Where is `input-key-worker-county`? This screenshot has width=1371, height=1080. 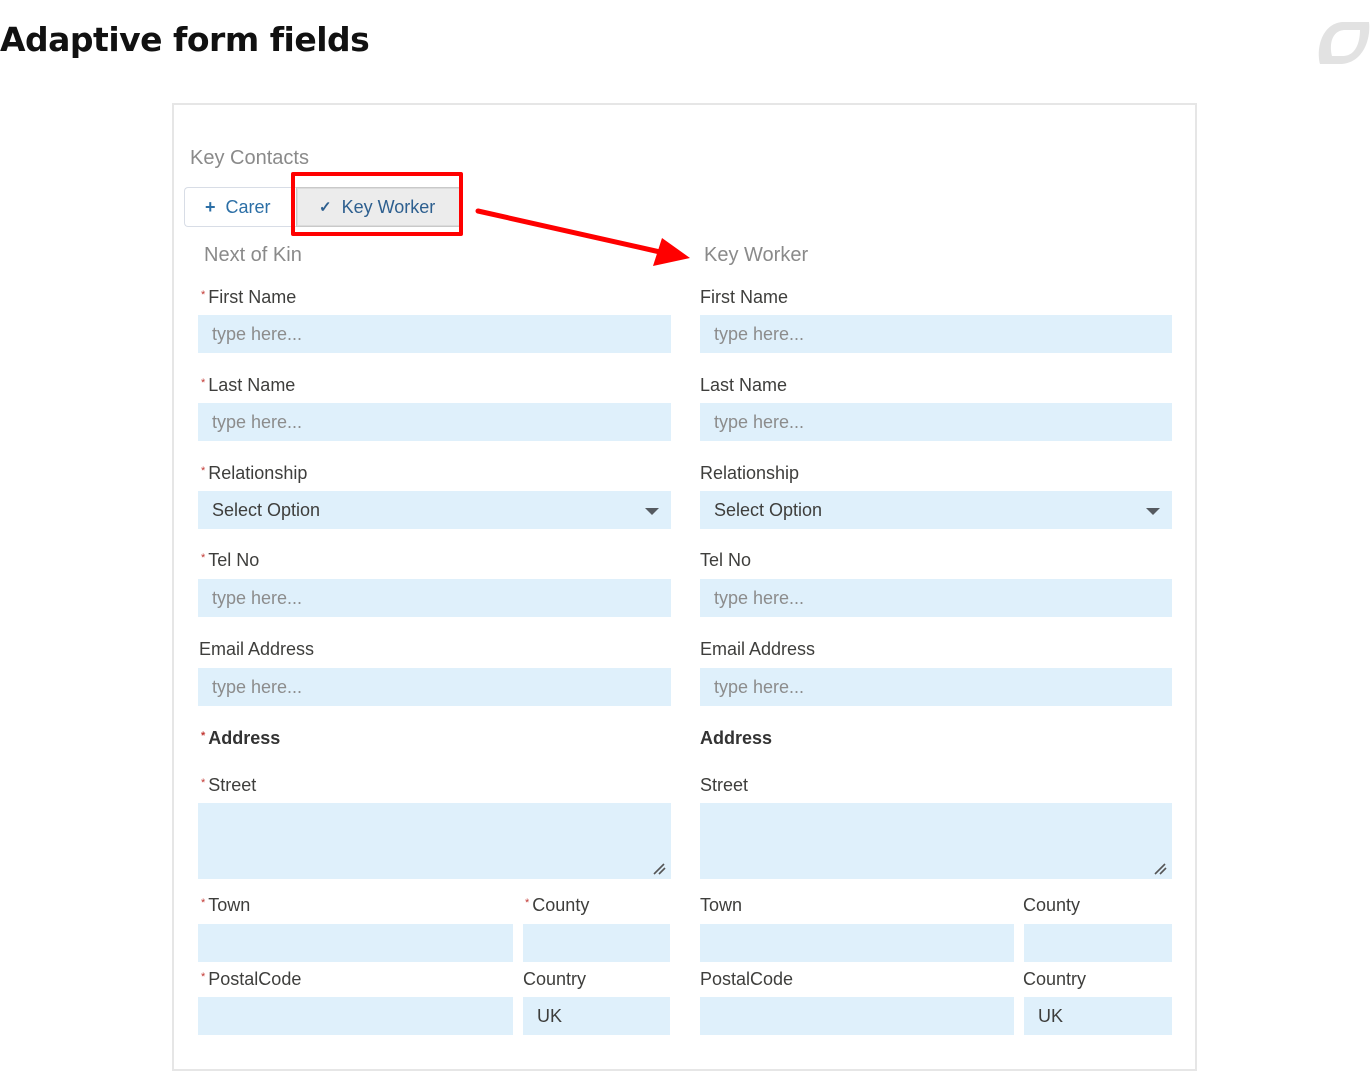
input-key-worker-county is located at coordinates (1098, 943).